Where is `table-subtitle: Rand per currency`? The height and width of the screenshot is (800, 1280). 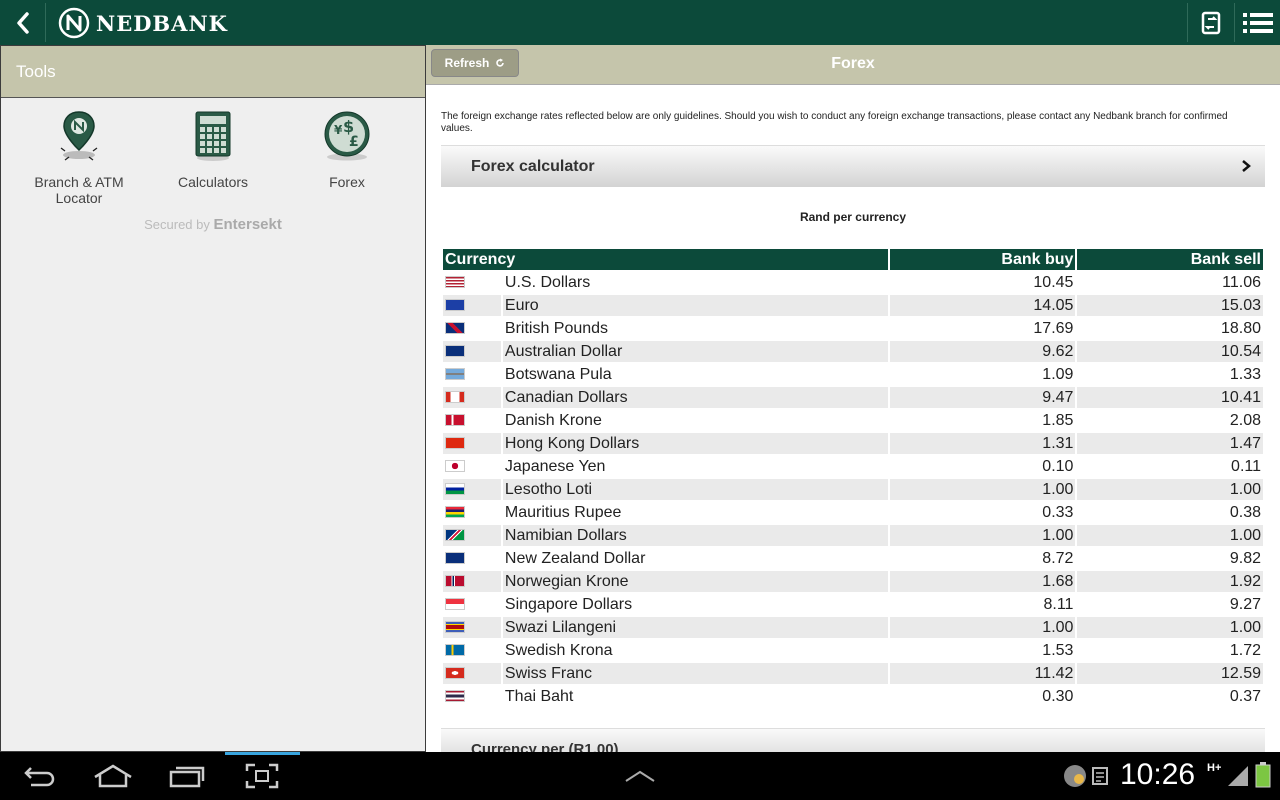
table-subtitle: Rand per currency is located at coordinates (853, 217).